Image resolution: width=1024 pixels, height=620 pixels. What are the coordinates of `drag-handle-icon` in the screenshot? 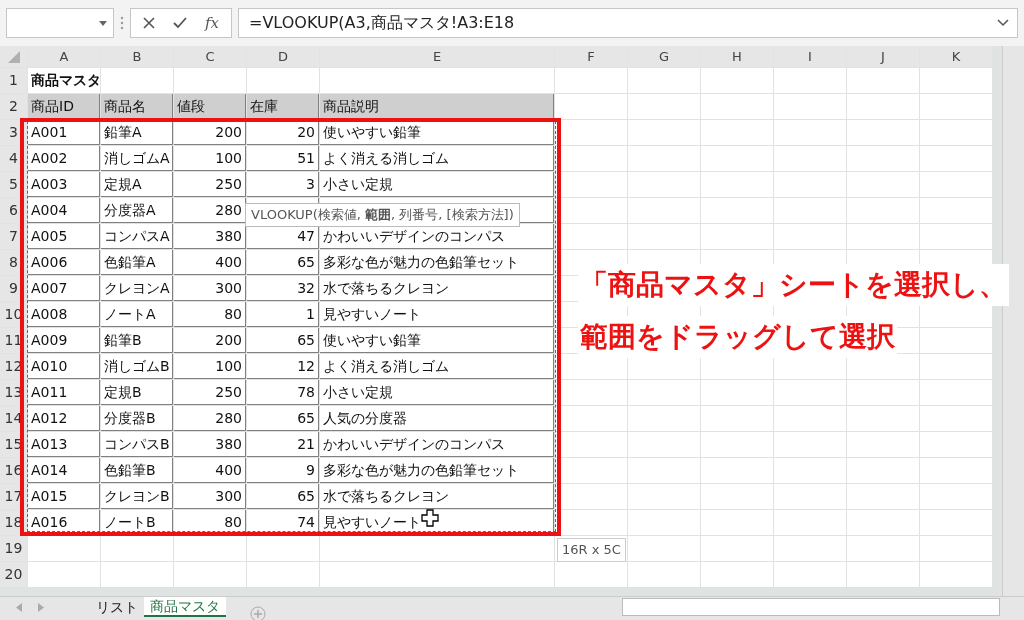 It's located at (122, 23).